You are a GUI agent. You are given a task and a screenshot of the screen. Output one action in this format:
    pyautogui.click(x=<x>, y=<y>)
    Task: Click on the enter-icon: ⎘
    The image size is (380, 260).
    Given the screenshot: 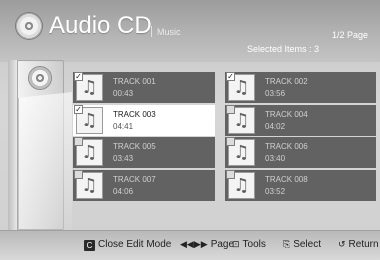 What is the action you would take?
    pyautogui.click(x=287, y=245)
    